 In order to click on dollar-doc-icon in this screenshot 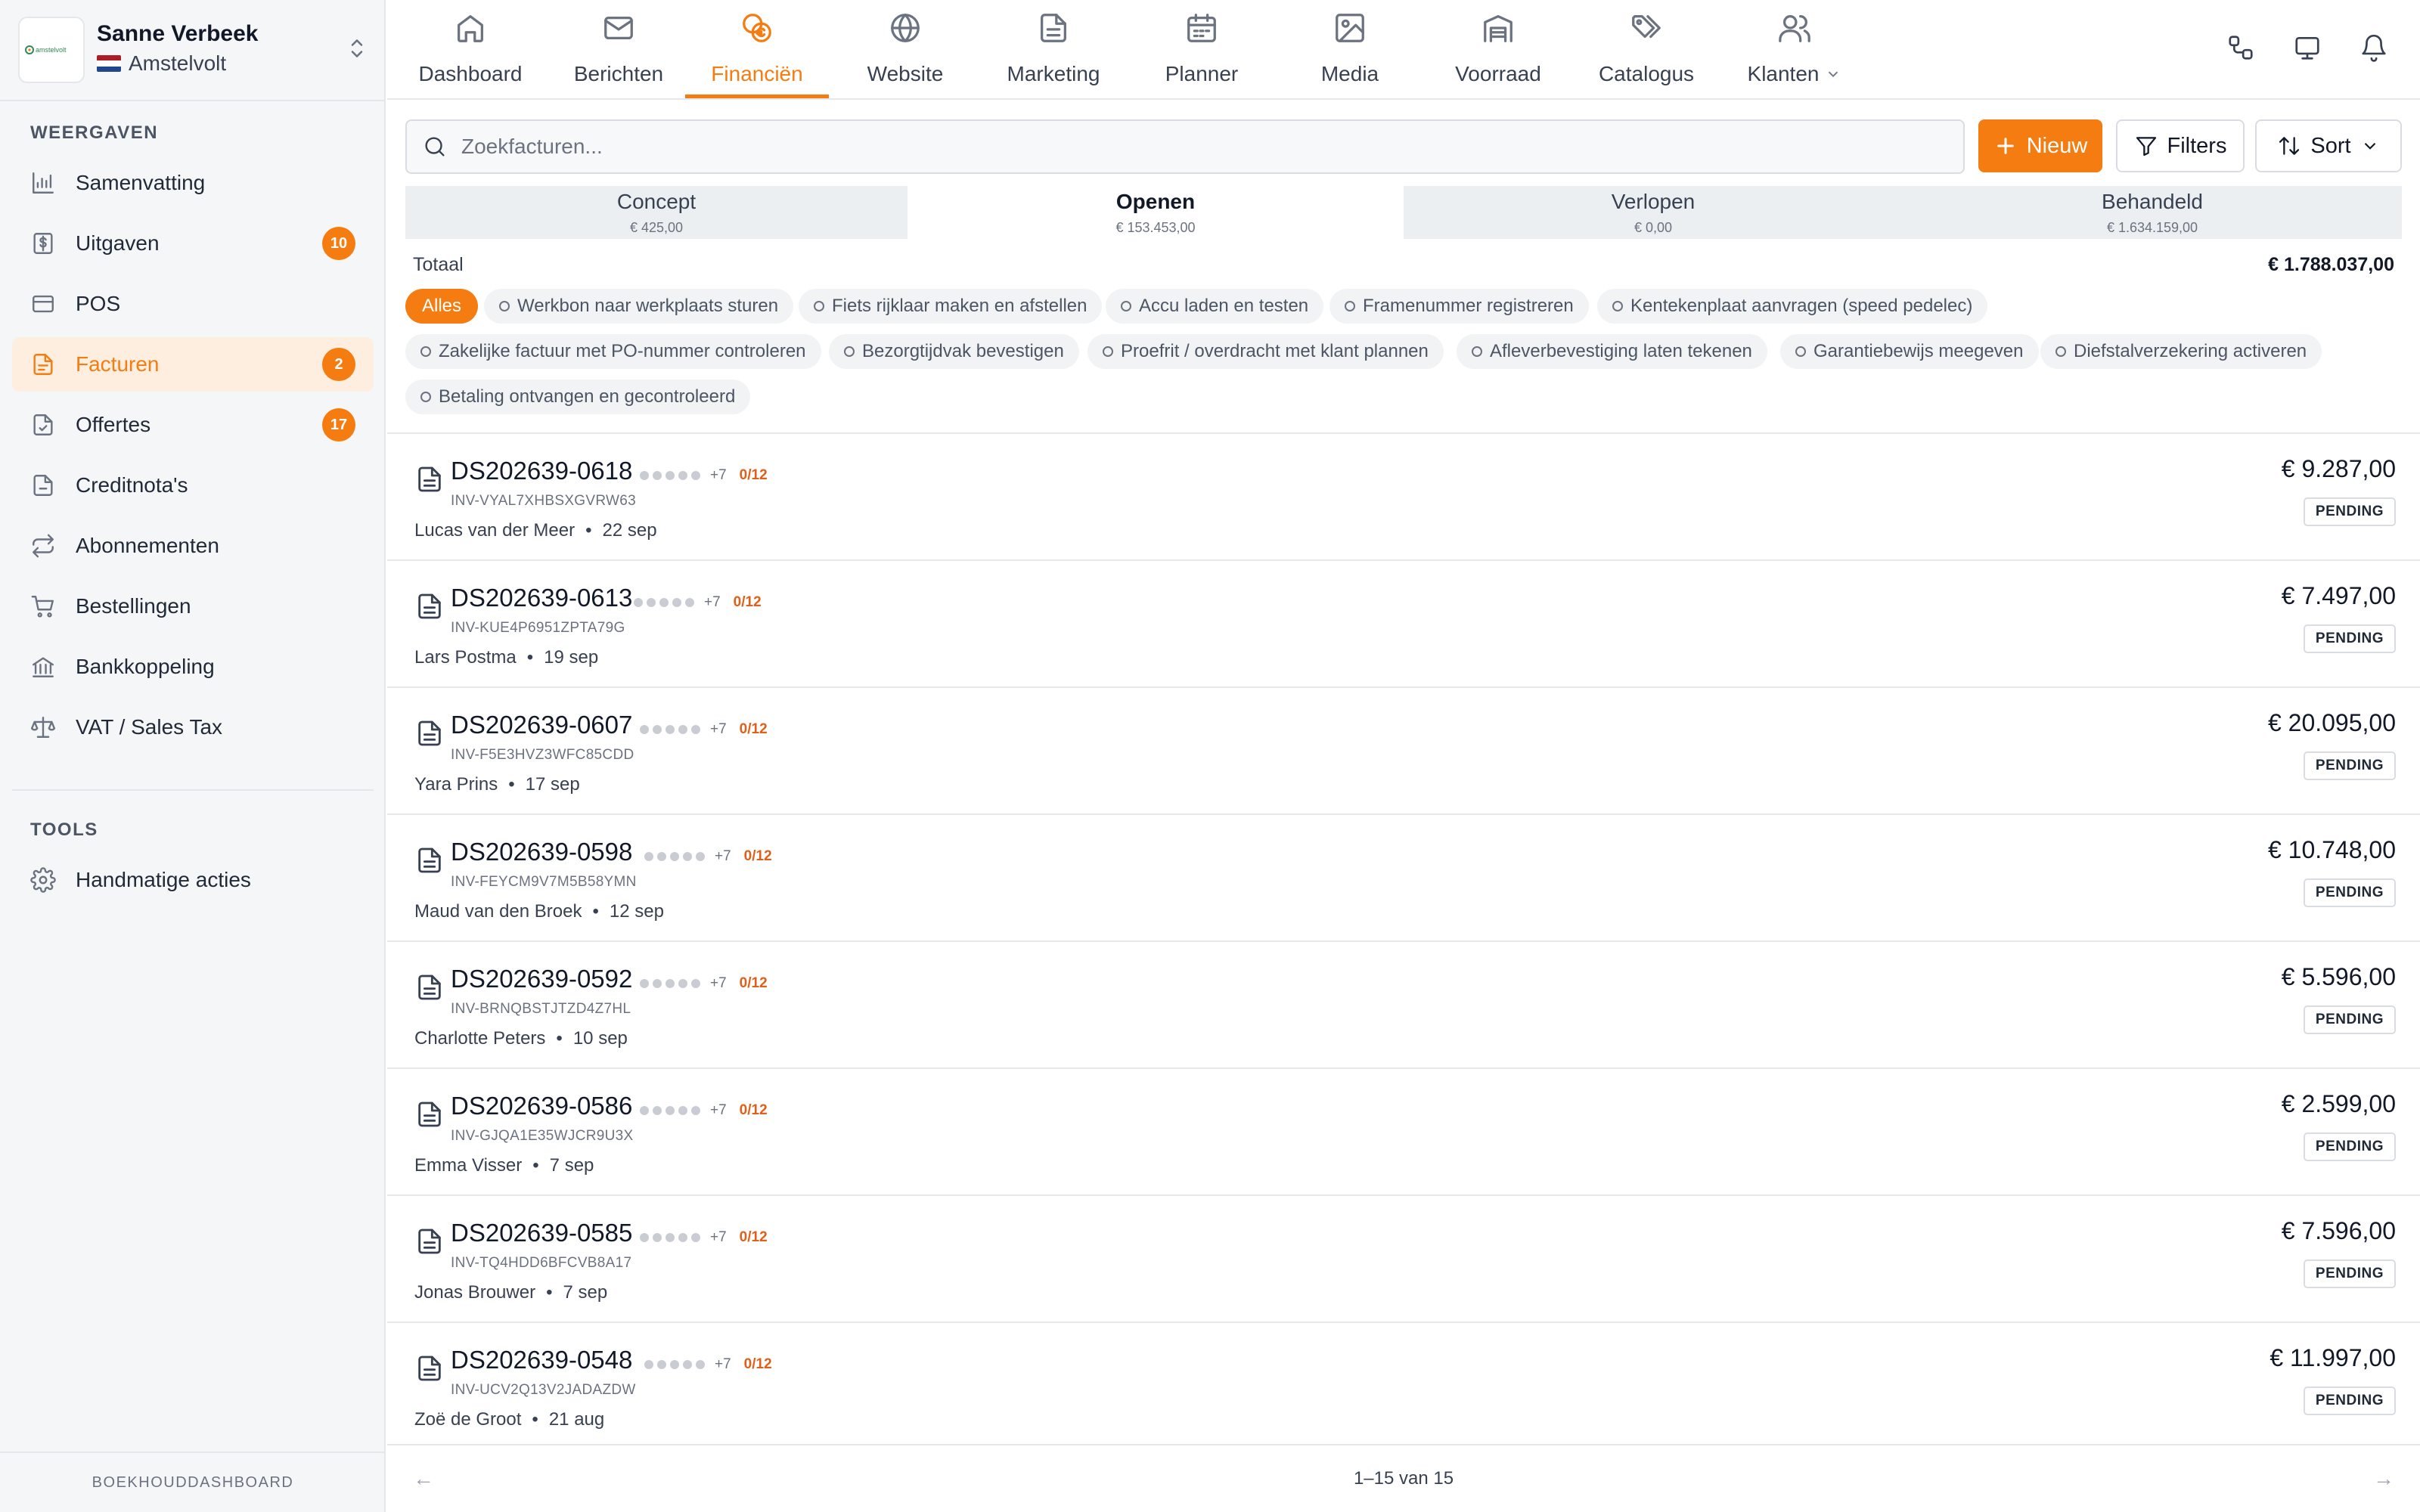, I will do `click(43, 243)`.